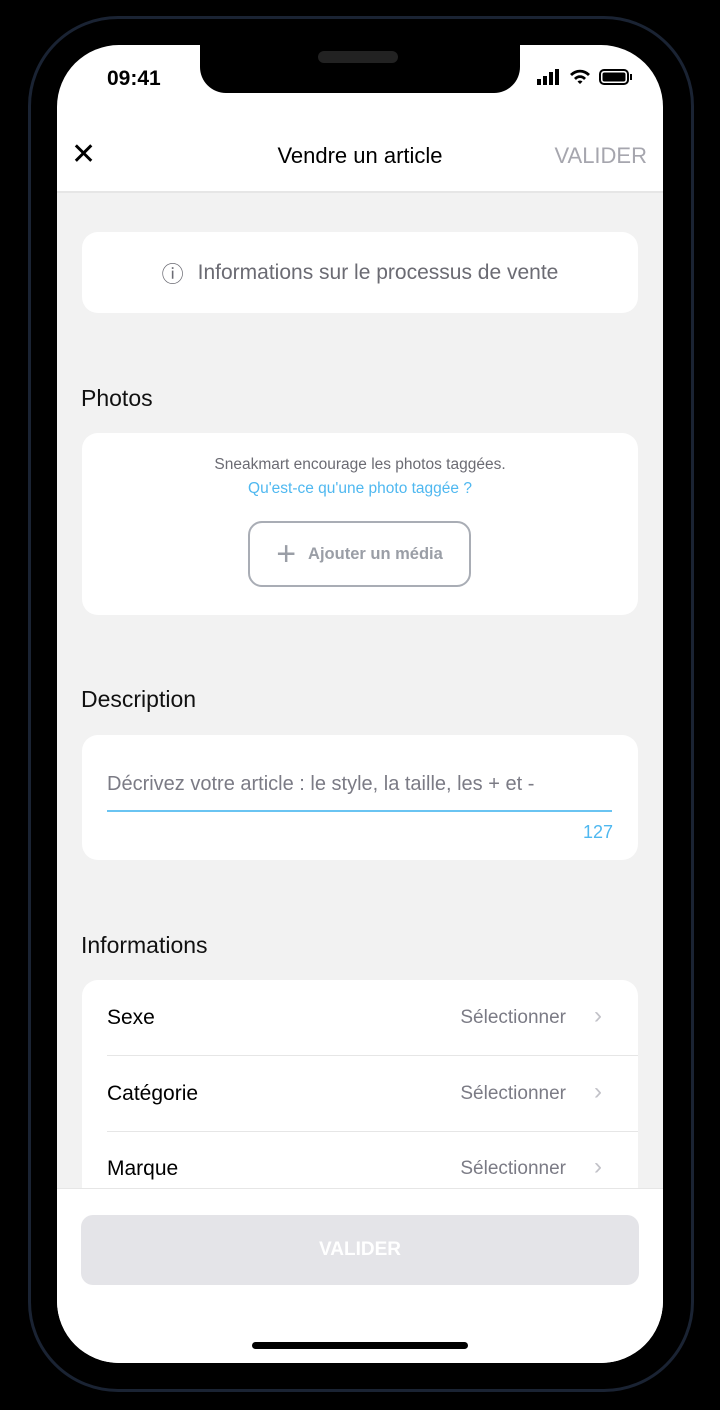  Describe the element at coordinates (153, 1093) in the screenshot. I see `row-label: Catégorie` at that location.